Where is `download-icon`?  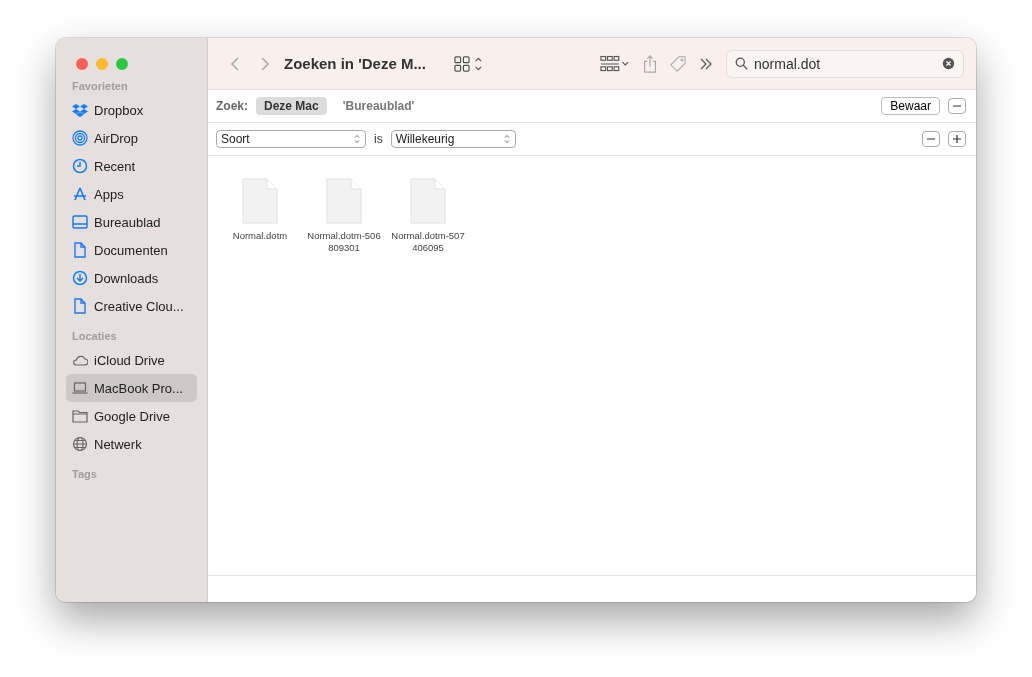
download-icon is located at coordinates (80, 278).